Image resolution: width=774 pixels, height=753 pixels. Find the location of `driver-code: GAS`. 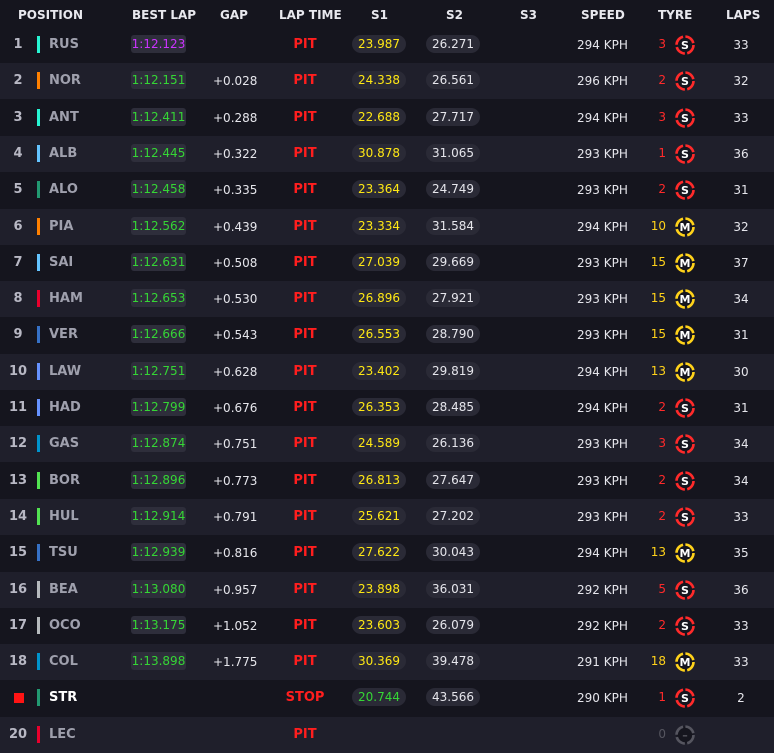

driver-code: GAS is located at coordinates (64, 443).